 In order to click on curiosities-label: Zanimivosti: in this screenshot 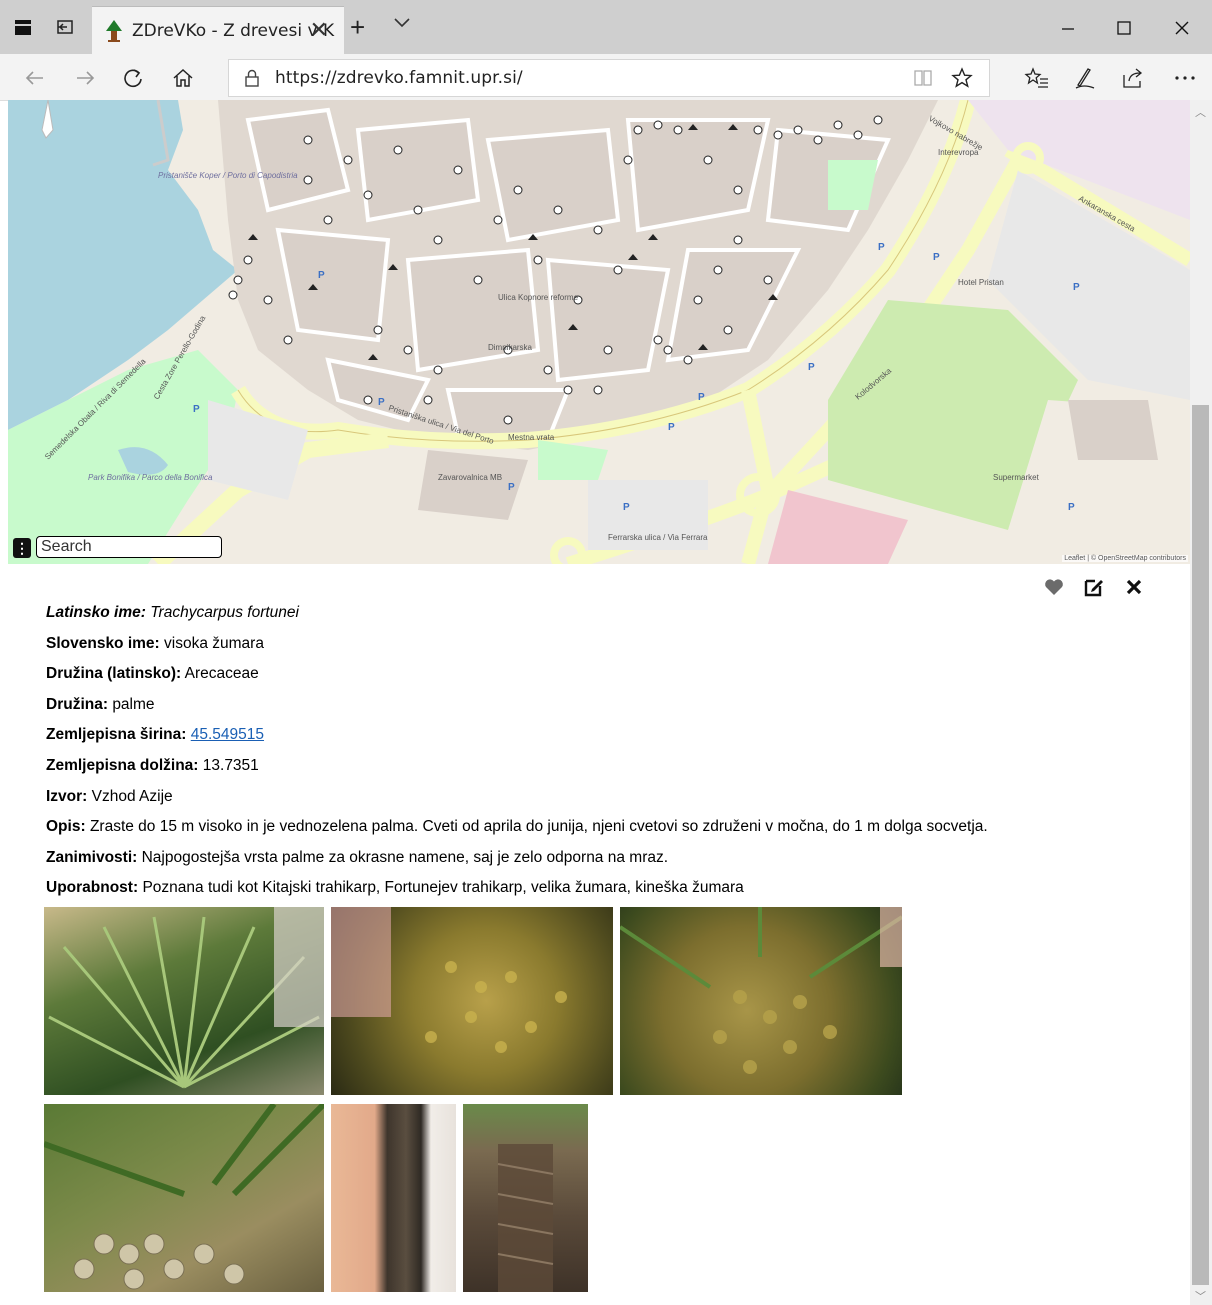, I will do `click(92, 857)`.